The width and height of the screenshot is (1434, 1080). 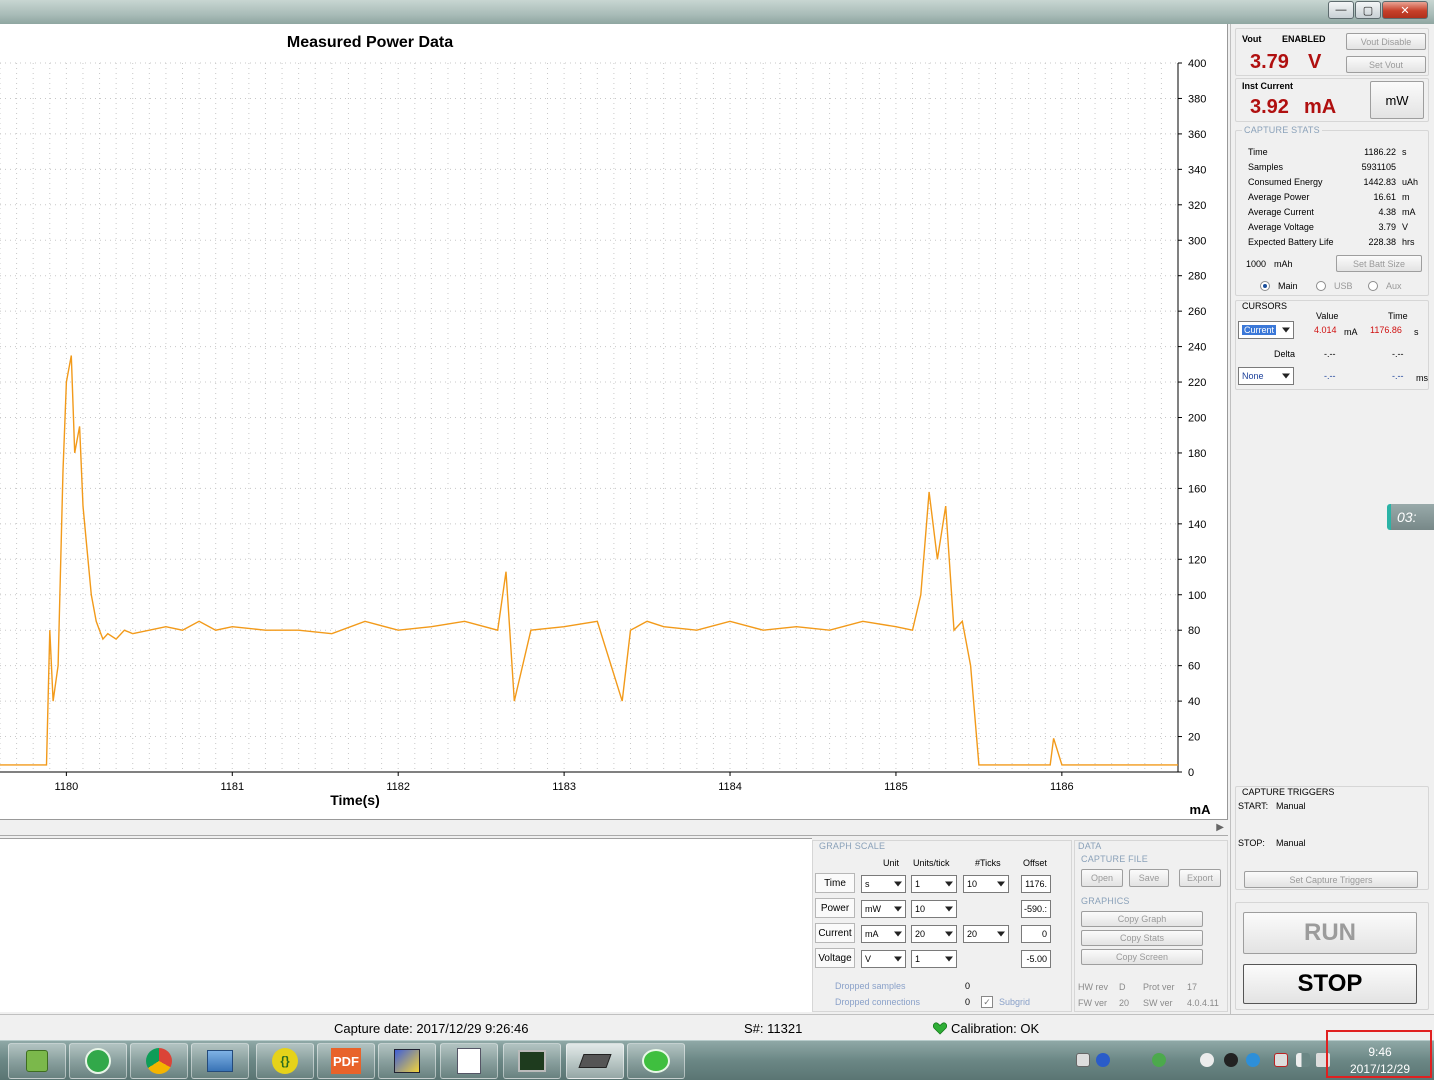 What do you see at coordinates (285, 1061) in the screenshot?
I see `taskbar-bracket-editor-button: {}` at bounding box center [285, 1061].